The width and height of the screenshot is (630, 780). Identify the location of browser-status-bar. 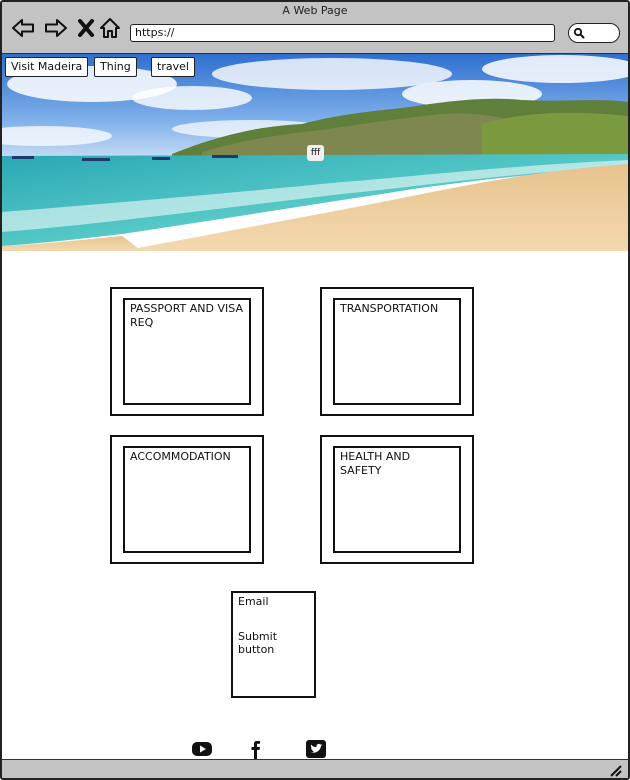
(315, 768).